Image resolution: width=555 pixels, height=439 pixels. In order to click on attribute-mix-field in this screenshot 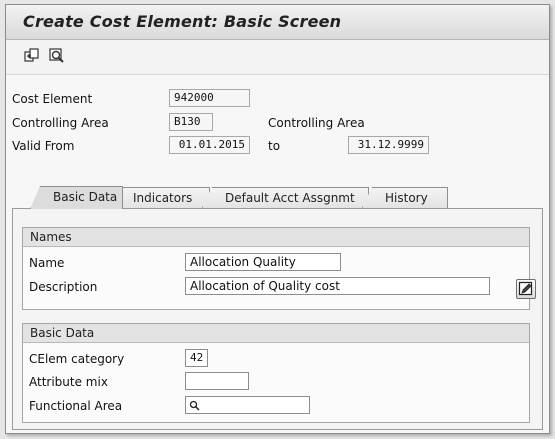, I will do `click(217, 381)`.